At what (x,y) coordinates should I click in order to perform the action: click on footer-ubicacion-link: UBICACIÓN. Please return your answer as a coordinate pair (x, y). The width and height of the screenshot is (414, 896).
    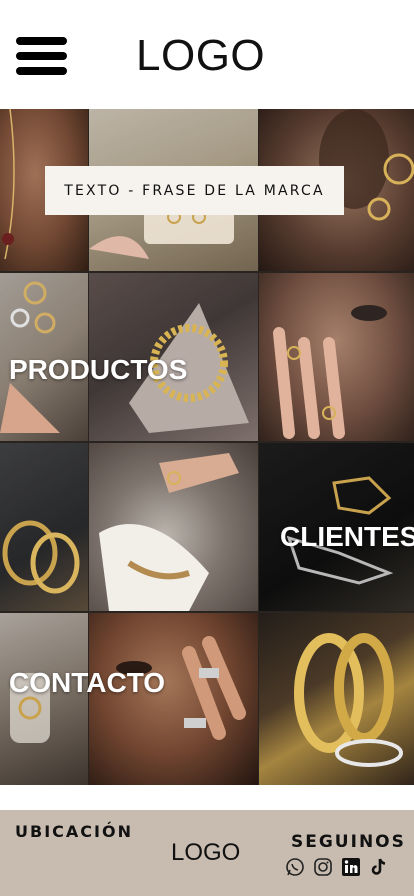
    Looking at the image, I should click on (74, 831).